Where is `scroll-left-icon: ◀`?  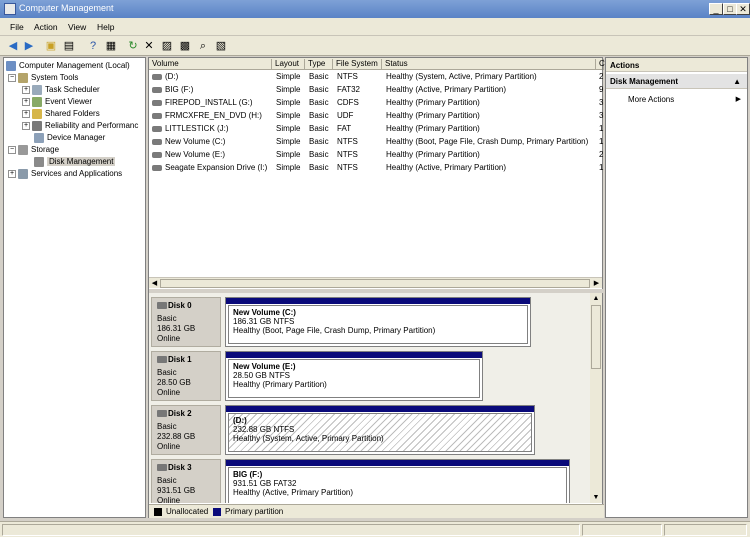
scroll-left-icon: ◀ is located at coordinates (154, 283).